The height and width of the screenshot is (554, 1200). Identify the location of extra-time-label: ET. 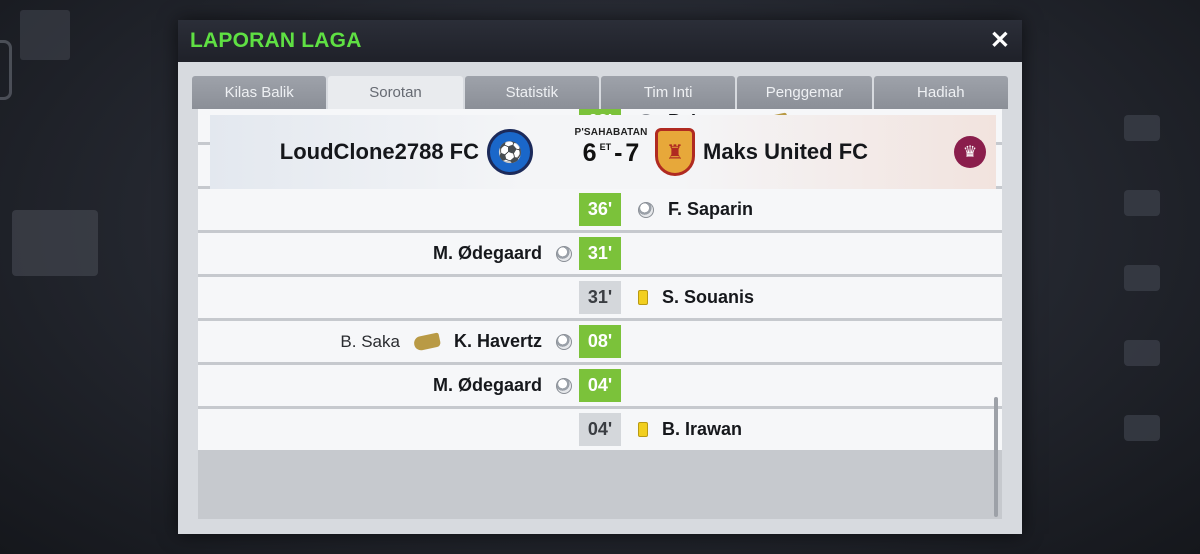
(605, 147).